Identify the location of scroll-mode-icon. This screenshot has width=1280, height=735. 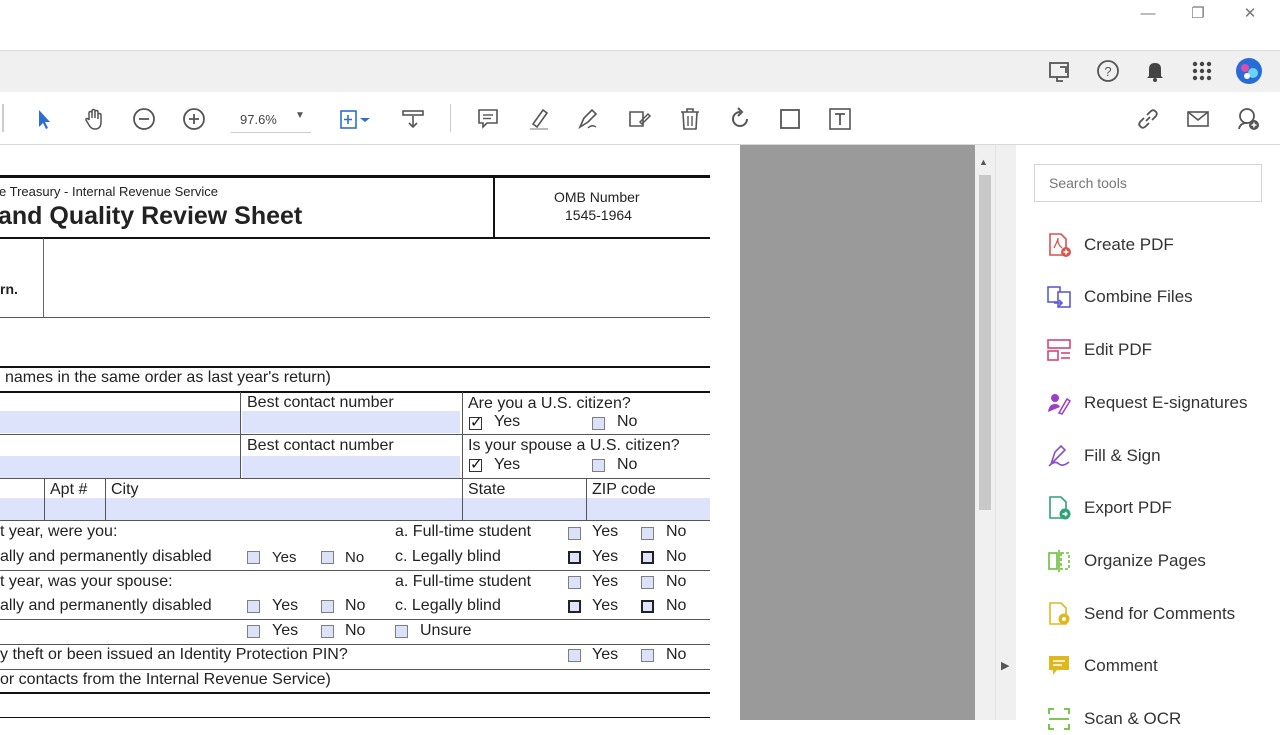
(413, 119).